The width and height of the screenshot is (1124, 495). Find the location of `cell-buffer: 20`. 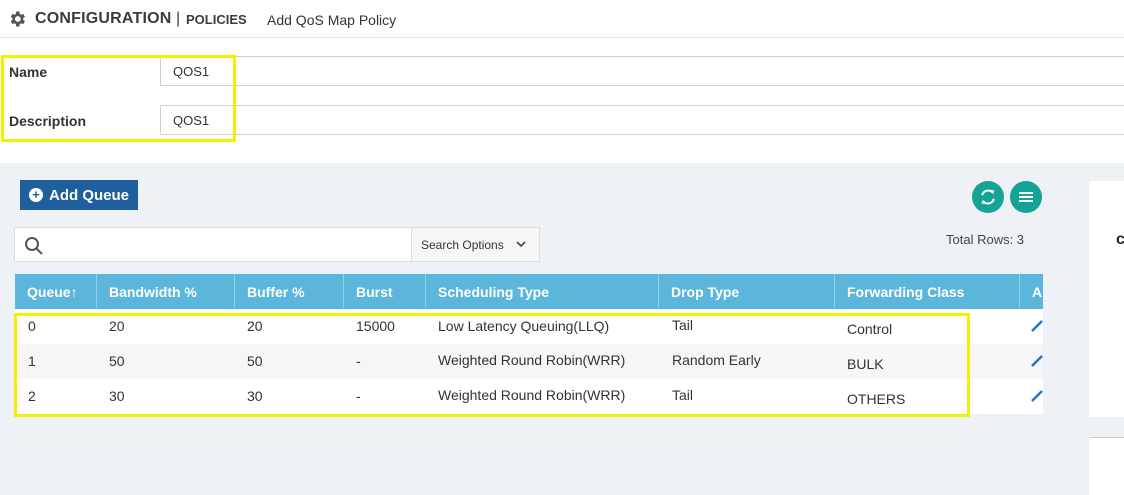

cell-buffer: 20 is located at coordinates (255, 326).